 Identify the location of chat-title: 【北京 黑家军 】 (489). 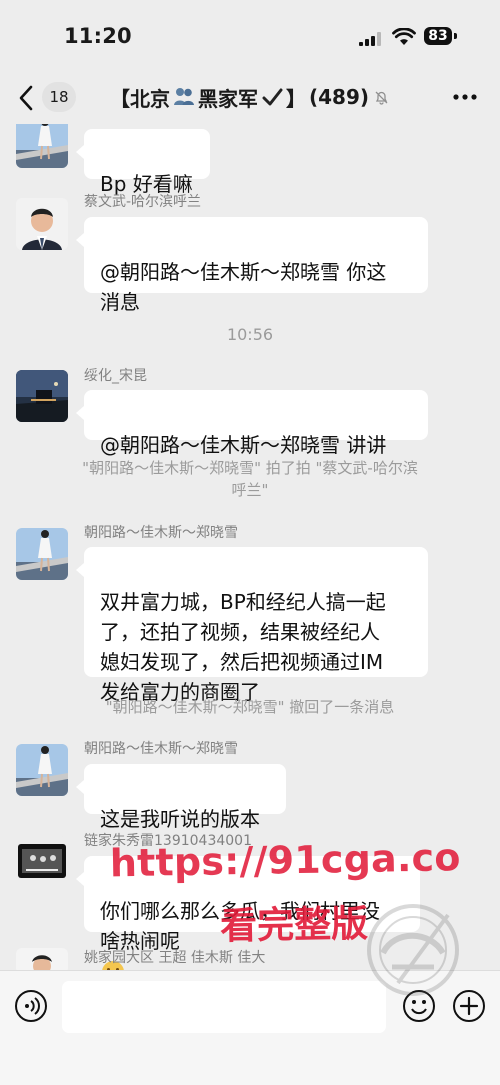
(262, 97).